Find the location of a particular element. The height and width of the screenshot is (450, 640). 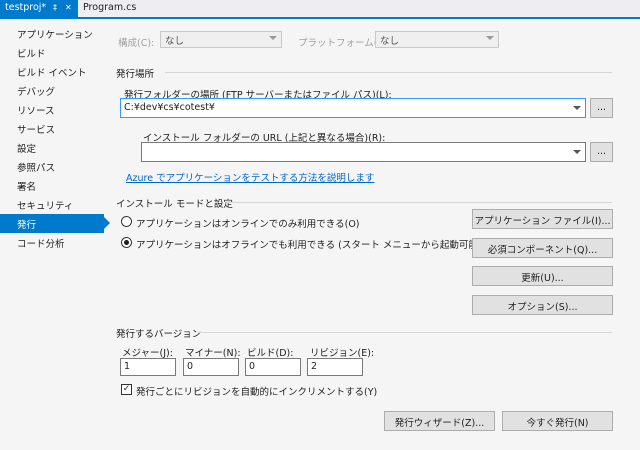

config-select: なし is located at coordinates (221, 39).